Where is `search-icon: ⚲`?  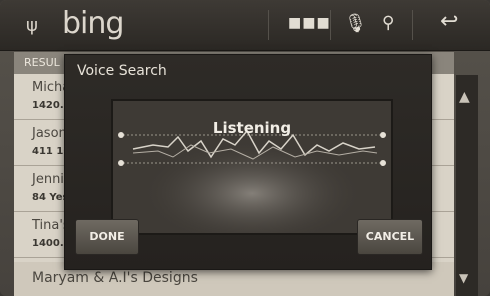 search-icon: ⚲ is located at coordinates (388, 23).